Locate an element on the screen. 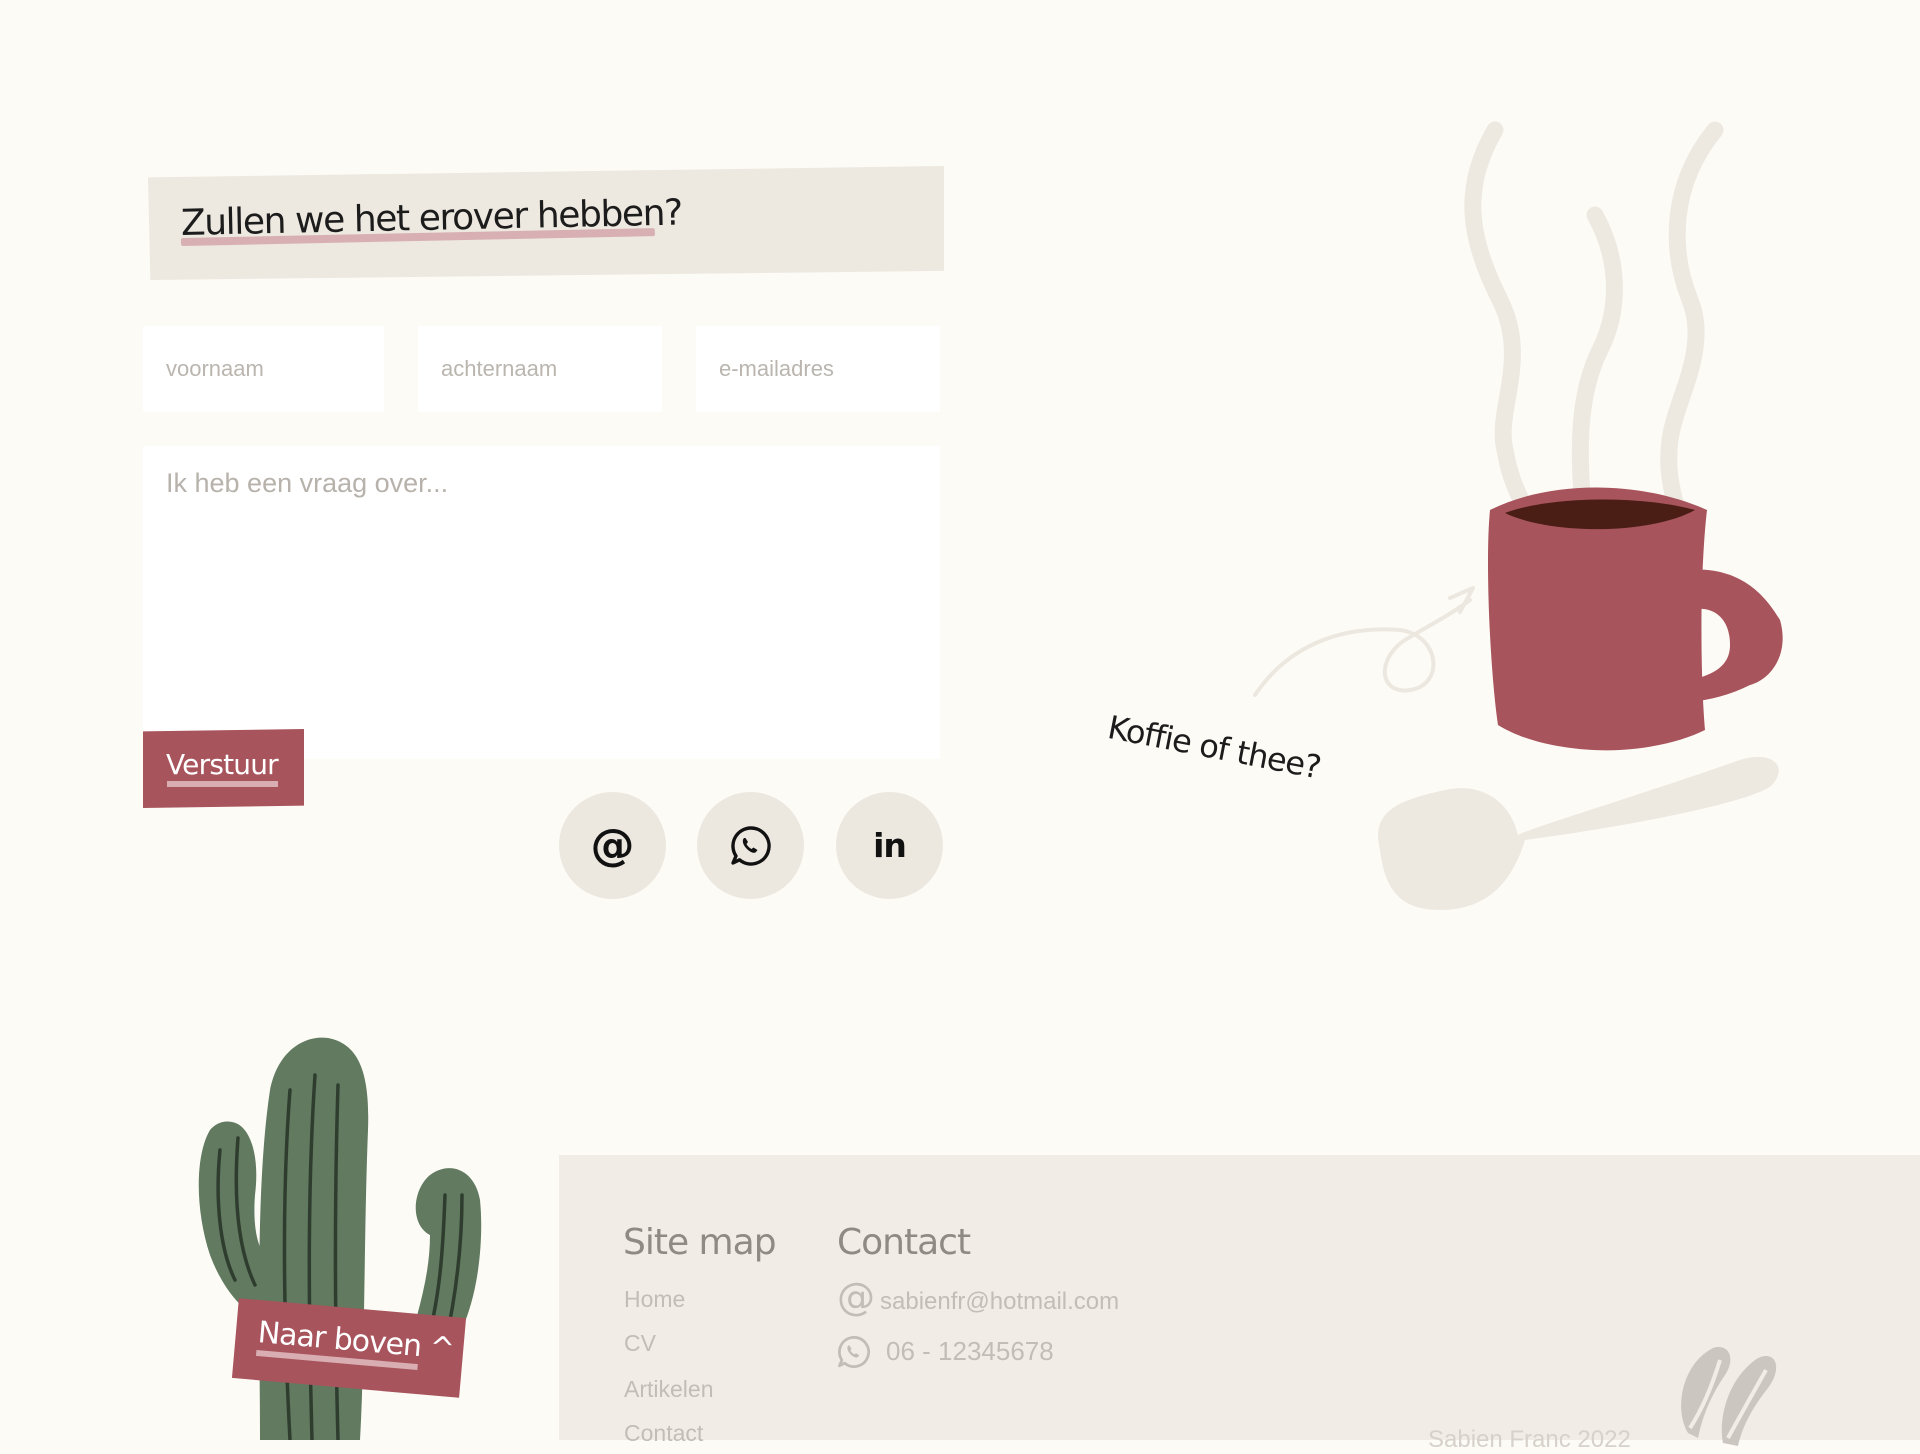 The width and height of the screenshot is (1920, 1454). footer-copyright: Sabien Franc 2022 is located at coordinates (1529, 1439).